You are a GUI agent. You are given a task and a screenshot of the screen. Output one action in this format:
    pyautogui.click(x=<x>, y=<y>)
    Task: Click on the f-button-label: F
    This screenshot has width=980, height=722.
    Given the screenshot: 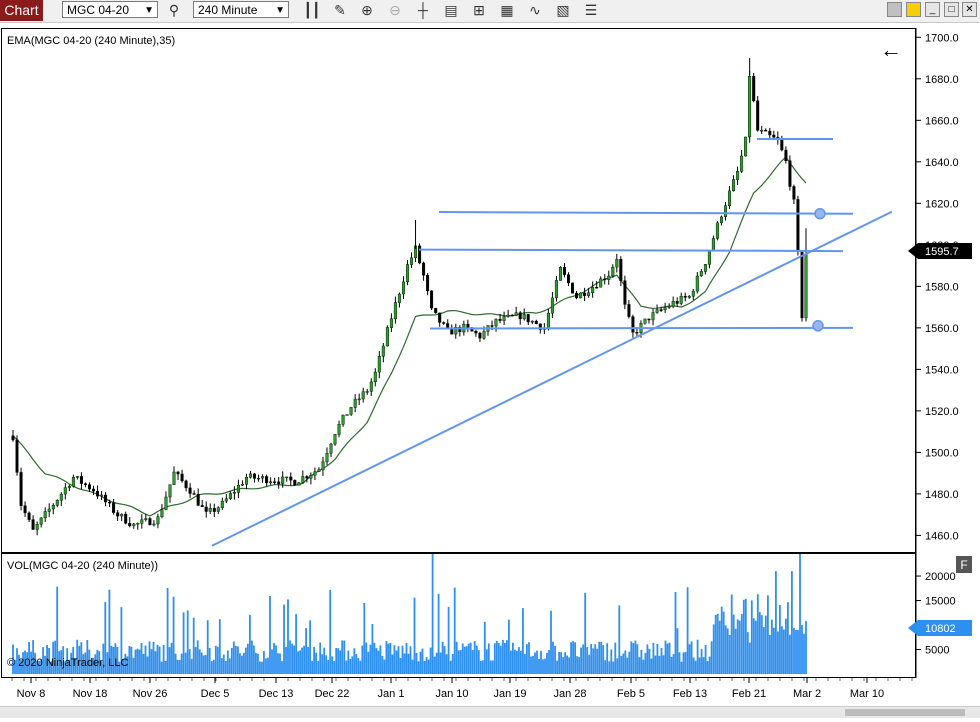 What is the action you would take?
    pyautogui.click(x=963, y=565)
    